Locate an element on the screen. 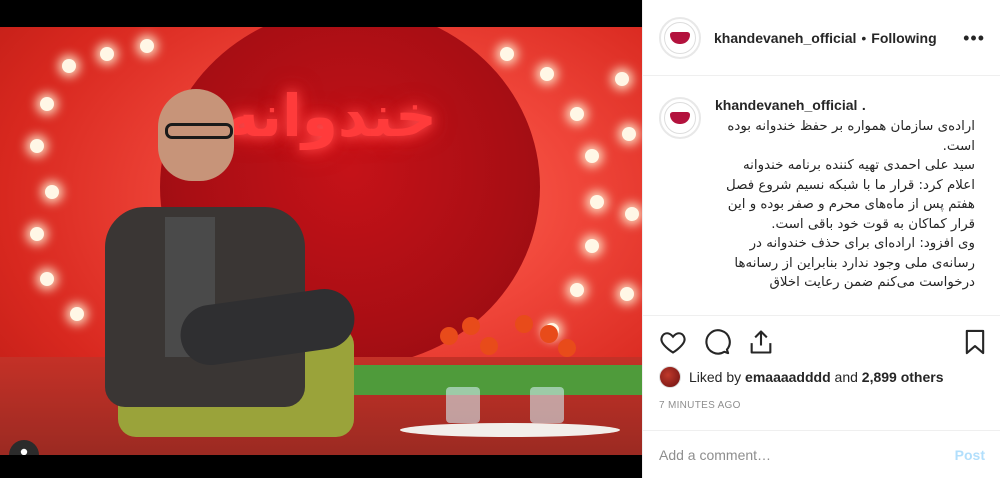 This screenshot has width=1000, height=478. post-header: khandevaneh_official • Following ••• is located at coordinates (821, 38).